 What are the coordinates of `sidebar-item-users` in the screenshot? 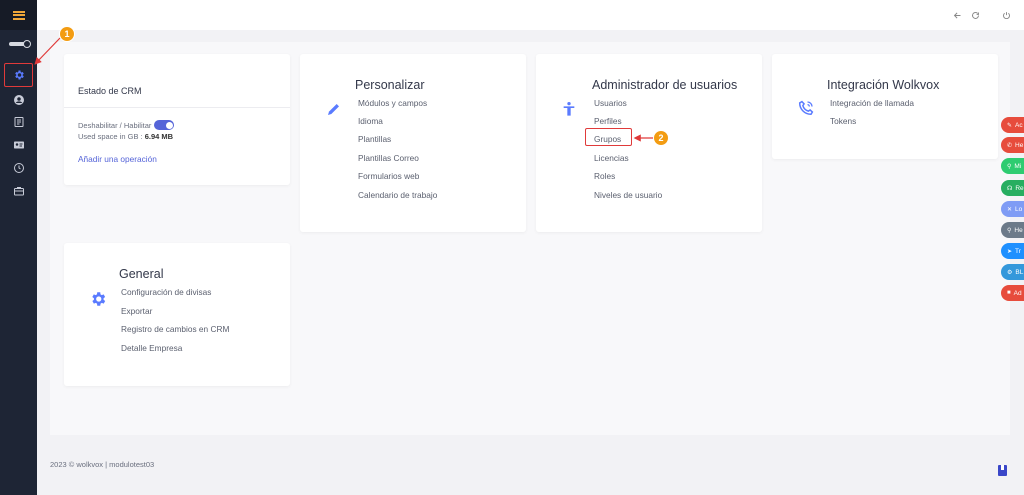 It's located at (18, 100).